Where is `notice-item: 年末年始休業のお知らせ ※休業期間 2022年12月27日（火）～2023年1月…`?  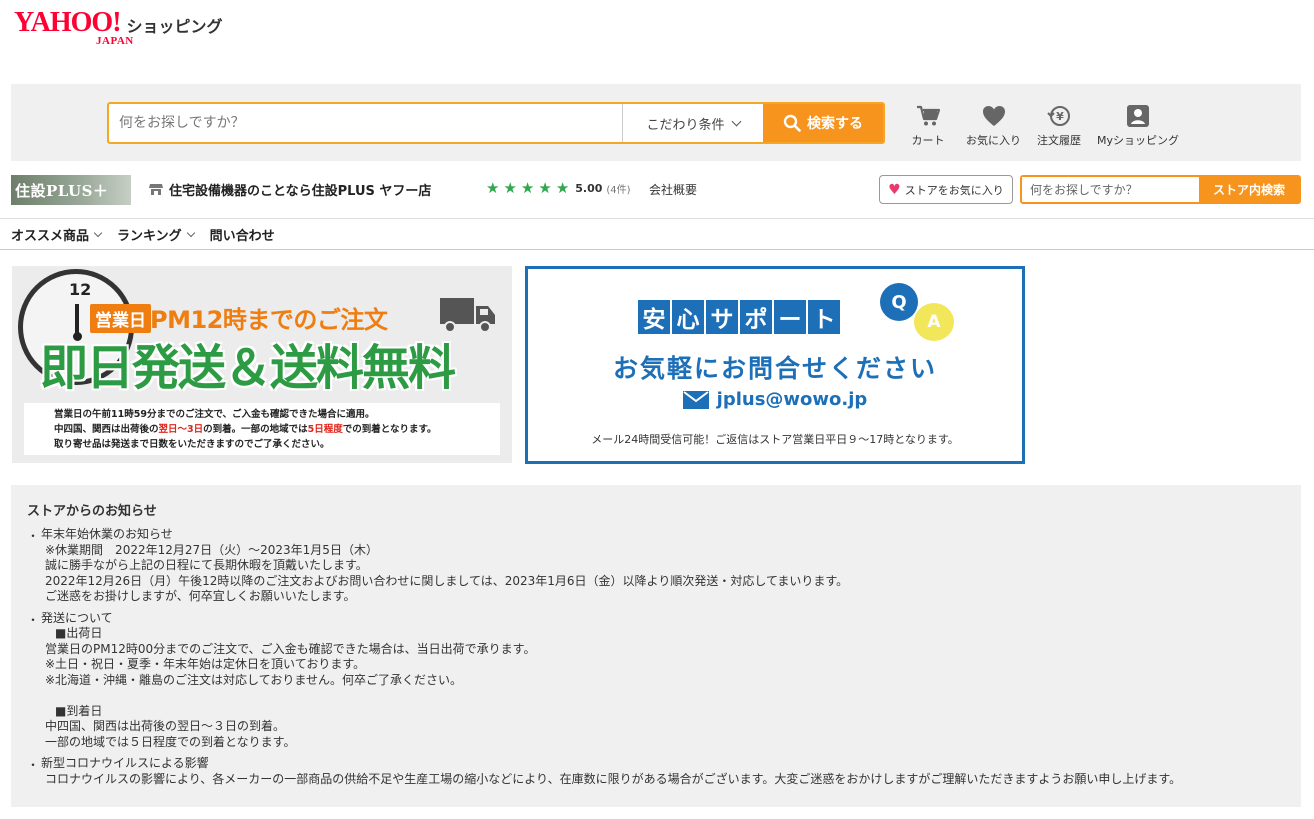
notice-item: 年末年始休業のお知らせ ※休業期間 2022年12月27日（火）～2023年1月… is located at coordinates (664, 566).